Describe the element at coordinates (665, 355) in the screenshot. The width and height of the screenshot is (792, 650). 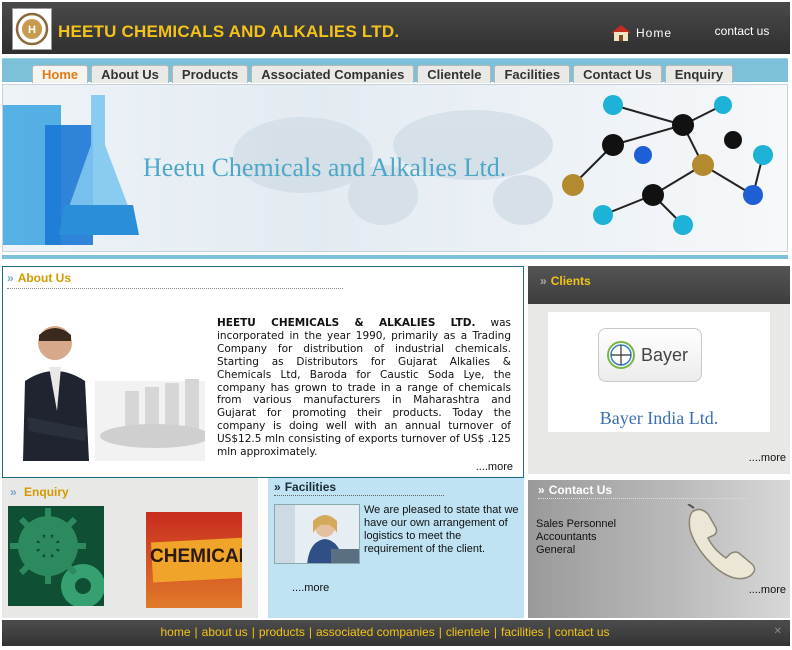
I see `bayer-logo-word: Bayer` at that location.